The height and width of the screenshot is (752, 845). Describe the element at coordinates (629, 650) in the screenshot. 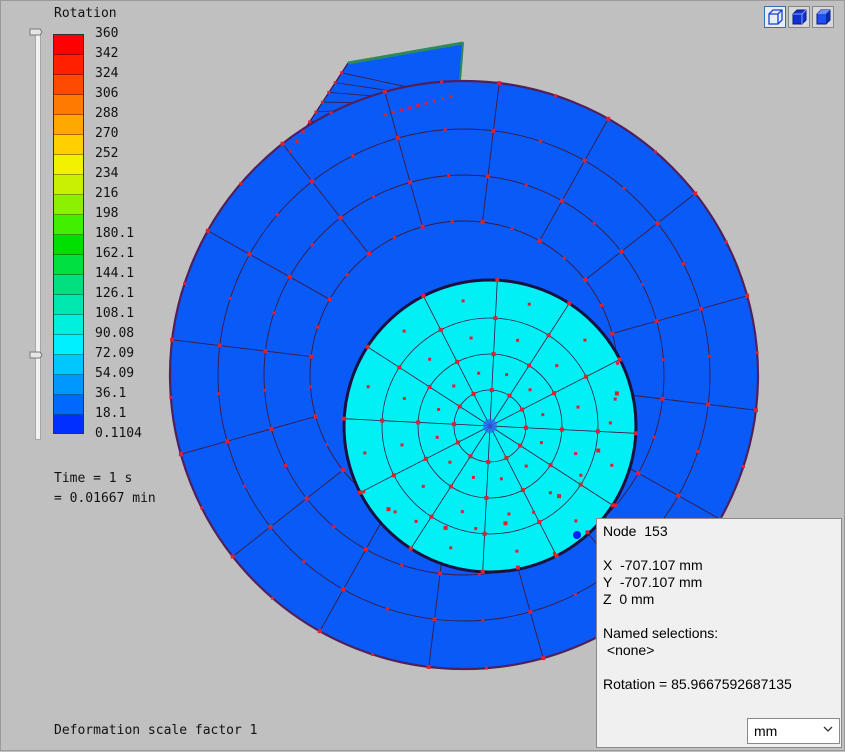

I see `named-selections-value: <none>` at that location.